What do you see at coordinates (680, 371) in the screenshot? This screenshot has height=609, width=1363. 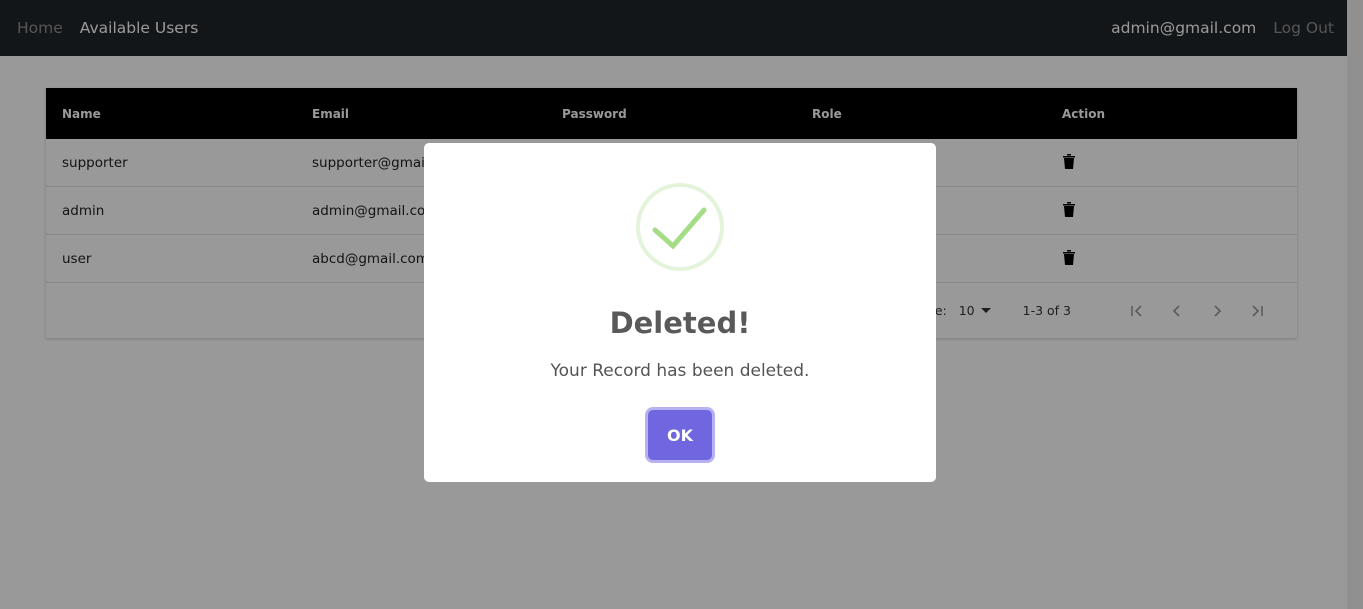 I see `dialog-message: Your Record has been deleted.` at bounding box center [680, 371].